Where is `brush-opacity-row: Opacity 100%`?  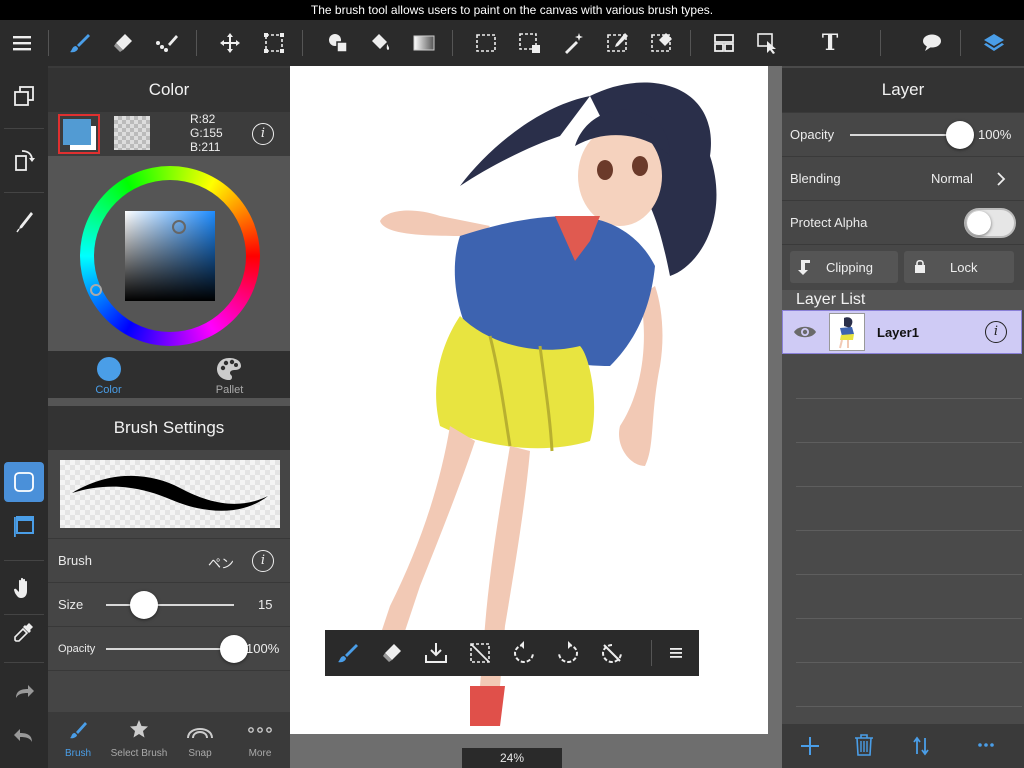 brush-opacity-row: Opacity 100% is located at coordinates (169, 648).